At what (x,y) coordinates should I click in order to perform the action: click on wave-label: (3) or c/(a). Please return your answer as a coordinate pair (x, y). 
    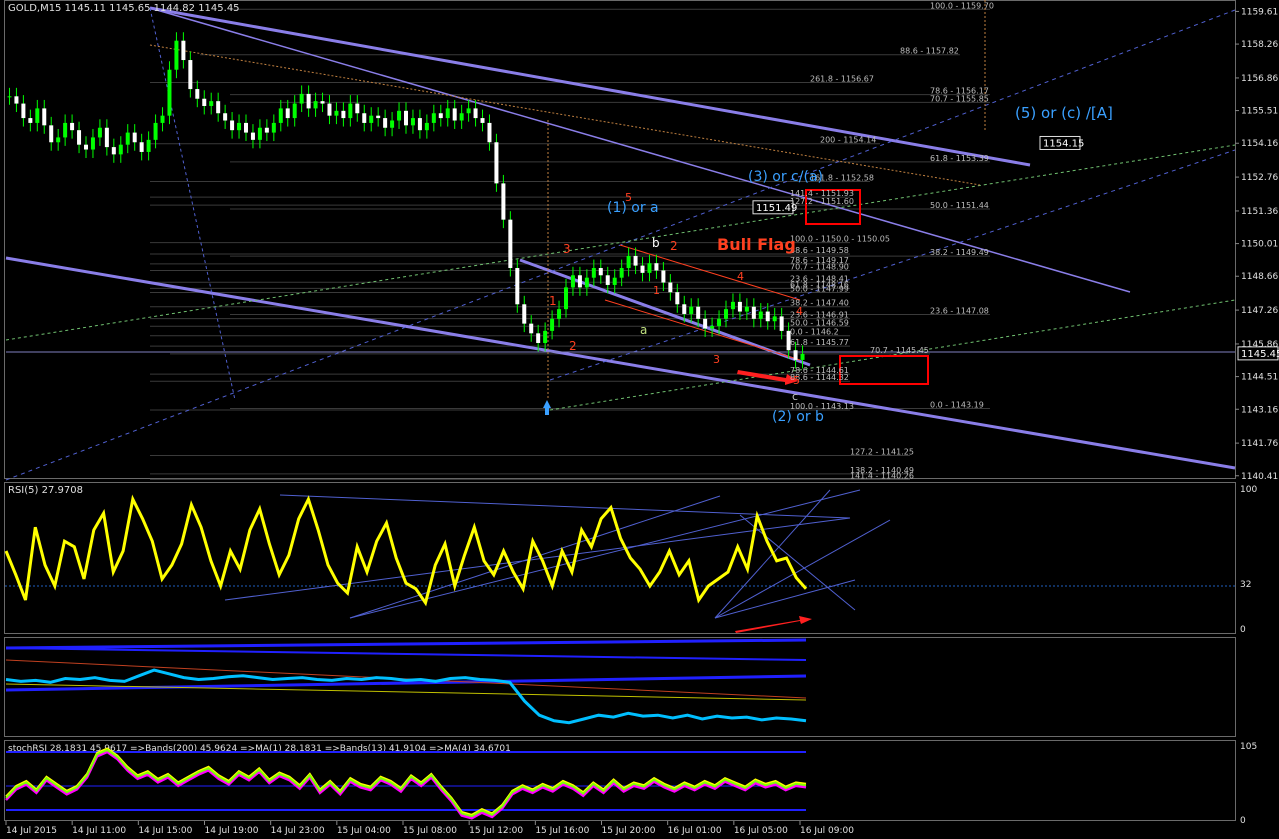
    Looking at the image, I should click on (785, 177).